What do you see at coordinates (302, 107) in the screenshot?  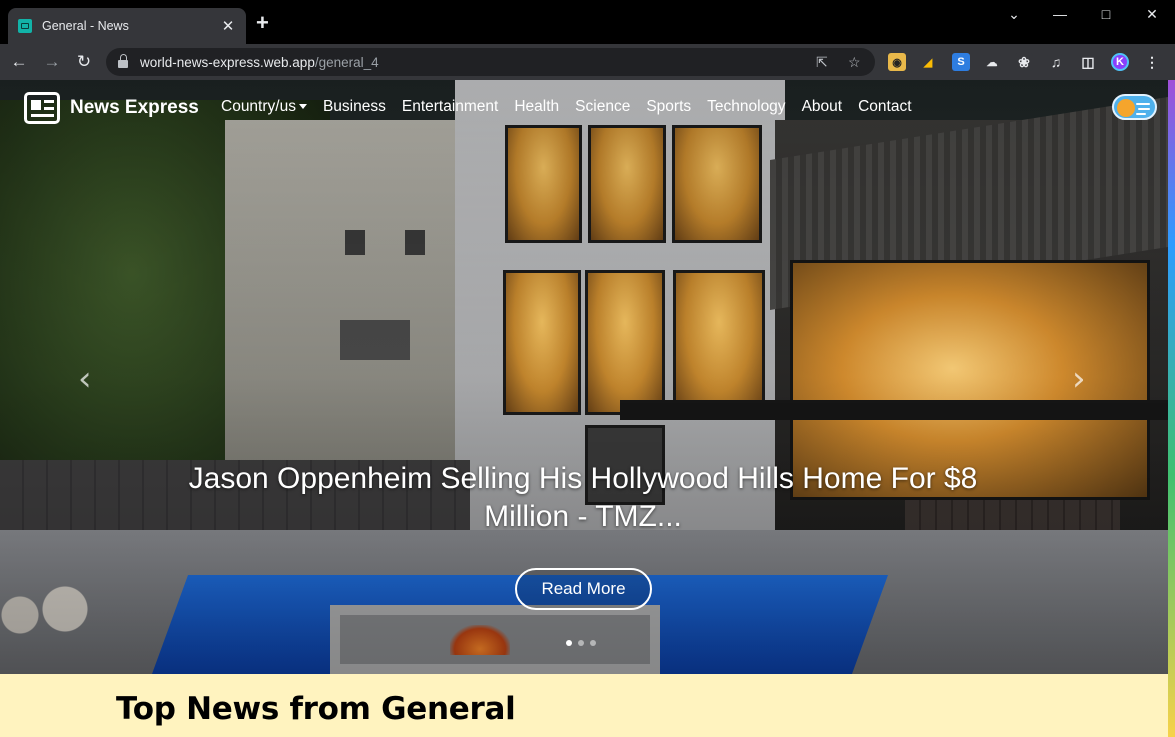 I see `caret-down-icon` at bounding box center [302, 107].